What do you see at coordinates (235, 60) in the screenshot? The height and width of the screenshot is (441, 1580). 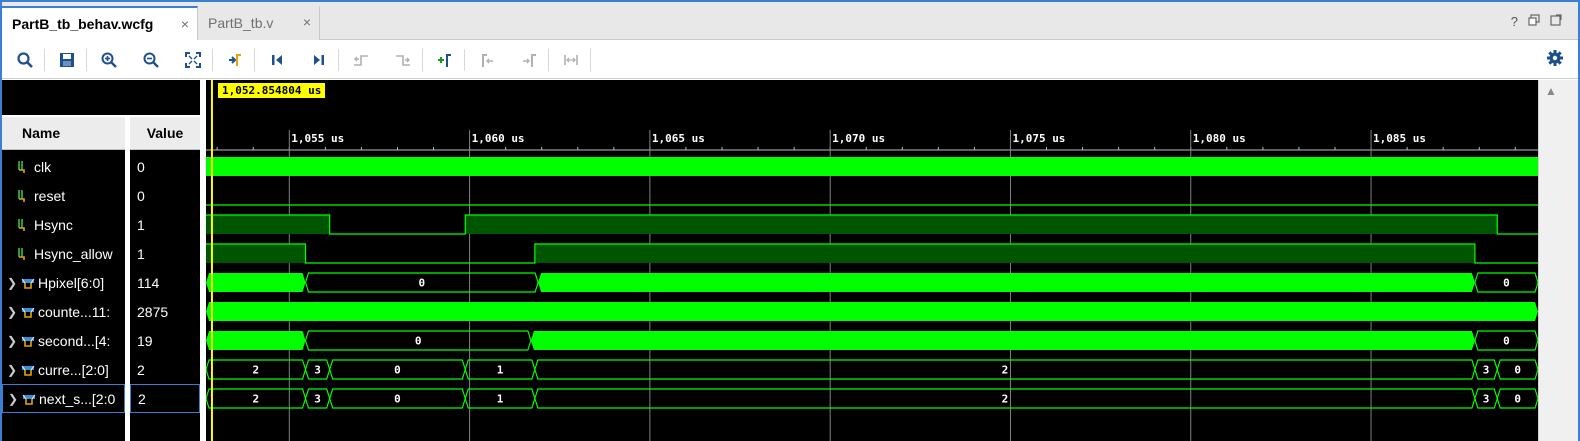 I see `go-to-cursor-icon` at bounding box center [235, 60].